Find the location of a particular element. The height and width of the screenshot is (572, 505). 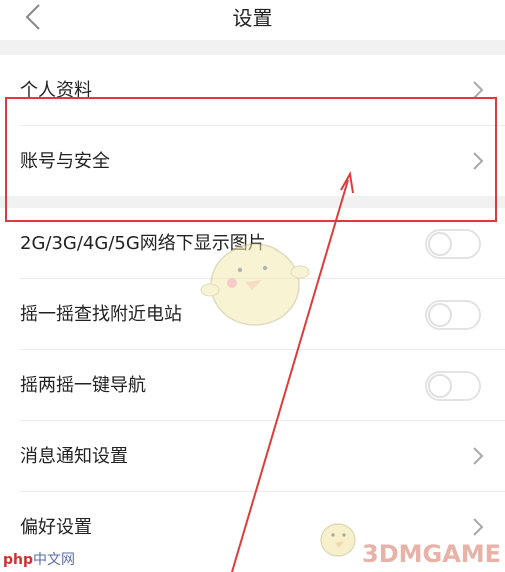

php-watermark: php中文网 is located at coordinates (39, 560).